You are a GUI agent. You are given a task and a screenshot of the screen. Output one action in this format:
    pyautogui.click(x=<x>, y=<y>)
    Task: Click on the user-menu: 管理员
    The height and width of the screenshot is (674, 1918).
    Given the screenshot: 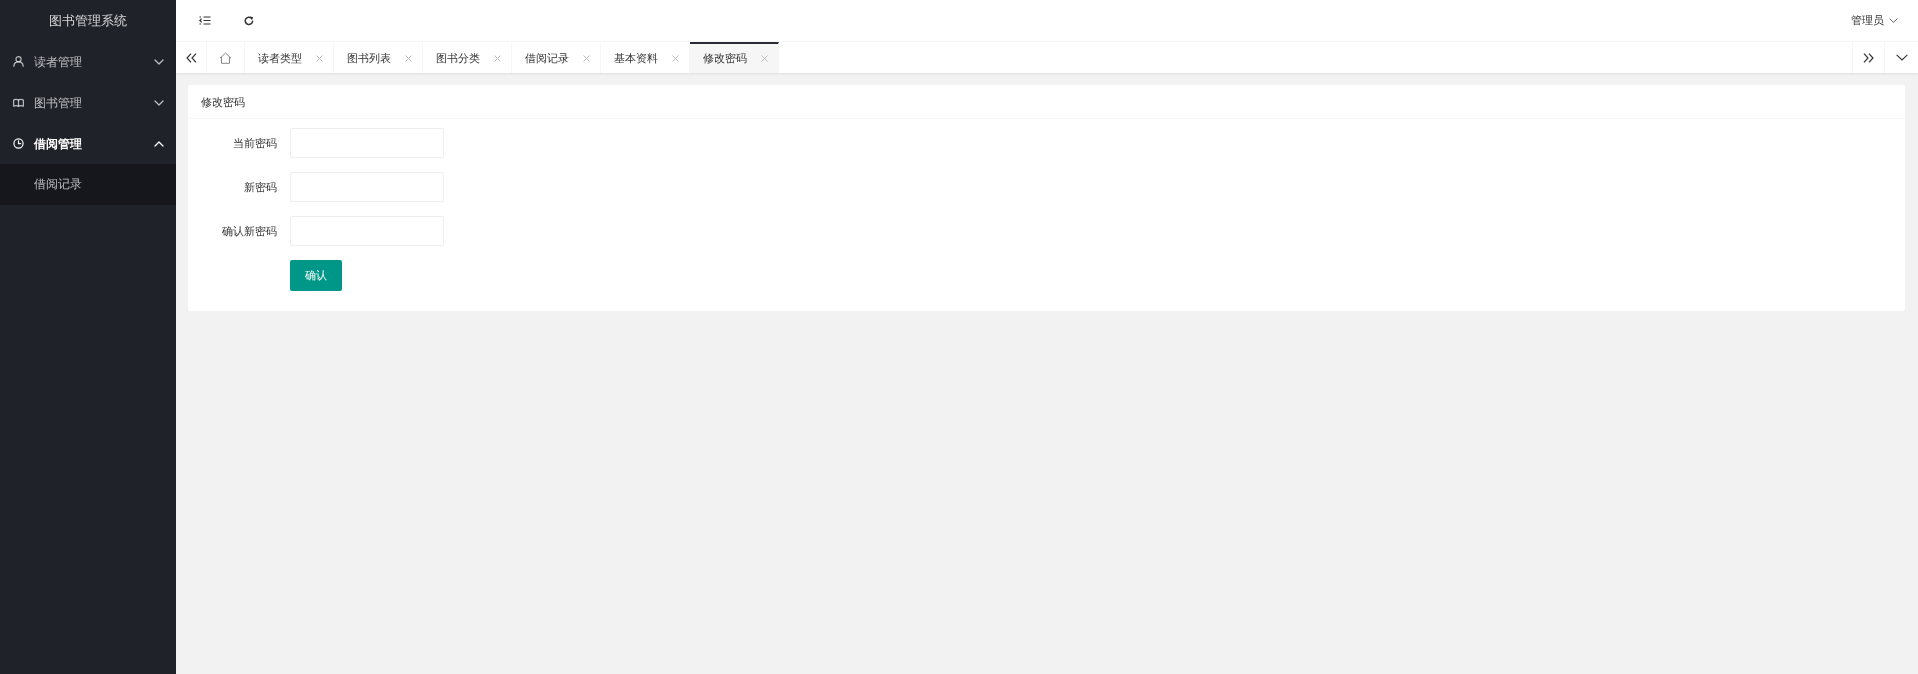 What is the action you would take?
    pyautogui.click(x=1874, y=20)
    